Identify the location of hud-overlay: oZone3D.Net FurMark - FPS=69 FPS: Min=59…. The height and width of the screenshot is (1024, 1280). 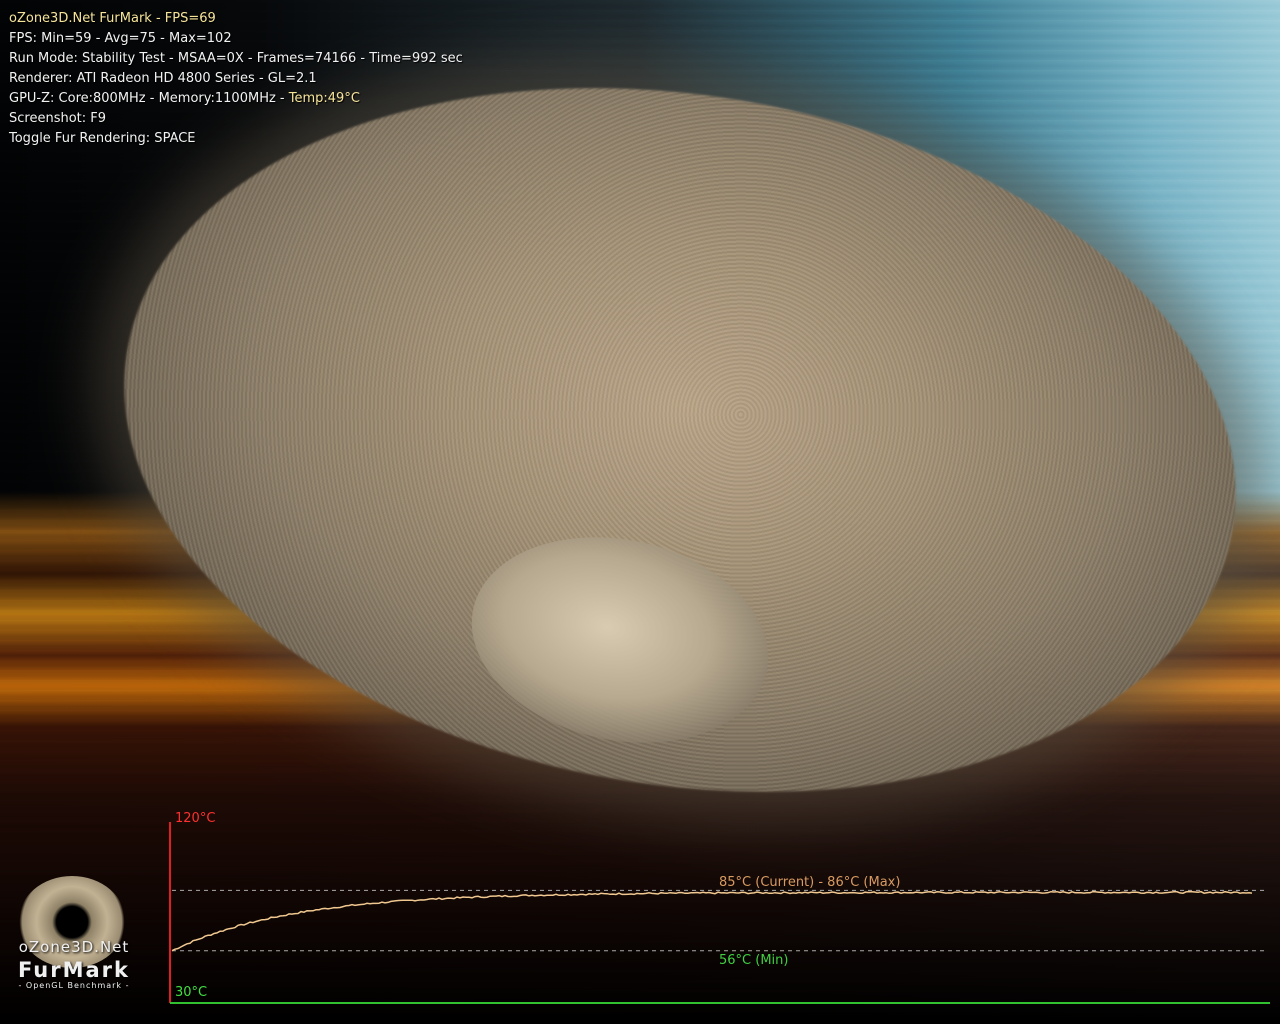
(236, 79).